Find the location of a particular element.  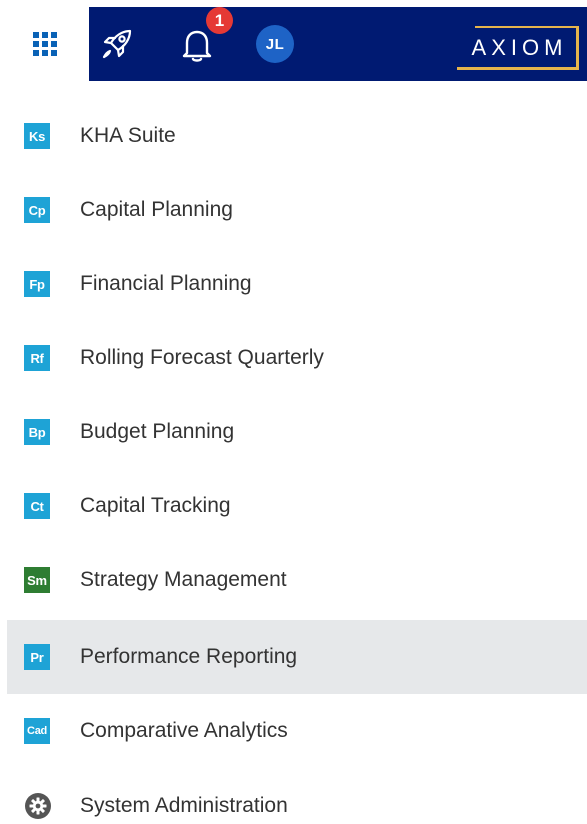

header-bar: 1 JL AXIOM is located at coordinates (338, 44).